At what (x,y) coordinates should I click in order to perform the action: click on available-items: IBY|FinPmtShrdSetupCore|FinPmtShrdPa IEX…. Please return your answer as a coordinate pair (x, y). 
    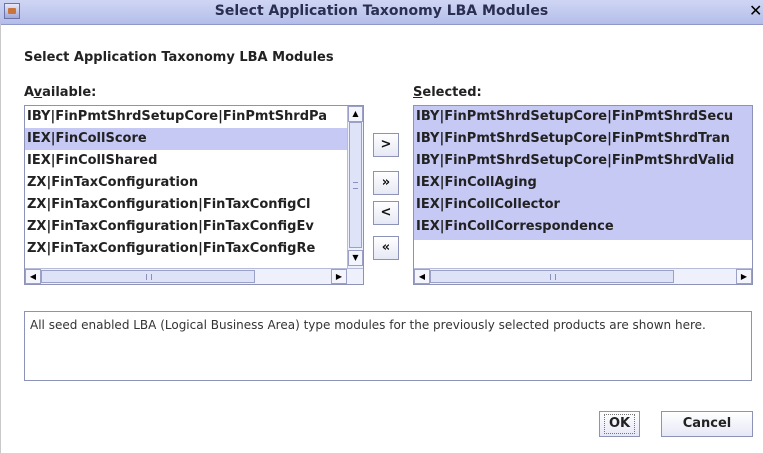
    Looking at the image, I should click on (186, 183).